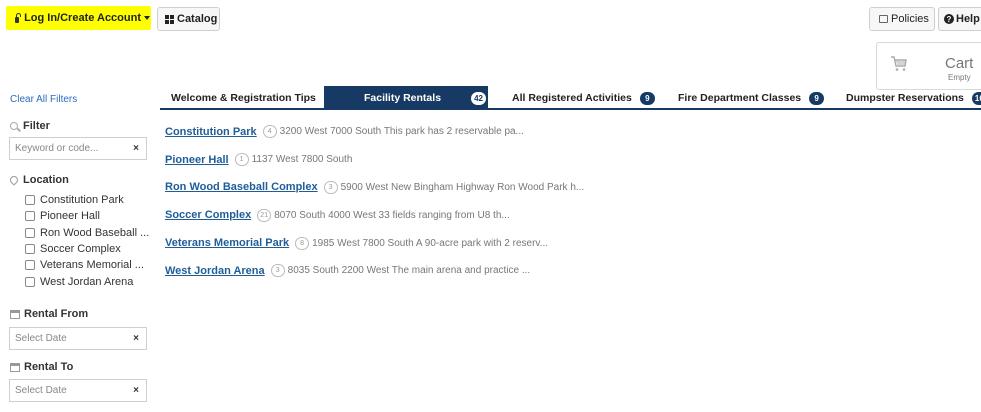 This screenshot has height=412, width=981. What do you see at coordinates (197, 19) in the screenshot?
I see `catalog-label: Catalog` at bounding box center [197, 19].